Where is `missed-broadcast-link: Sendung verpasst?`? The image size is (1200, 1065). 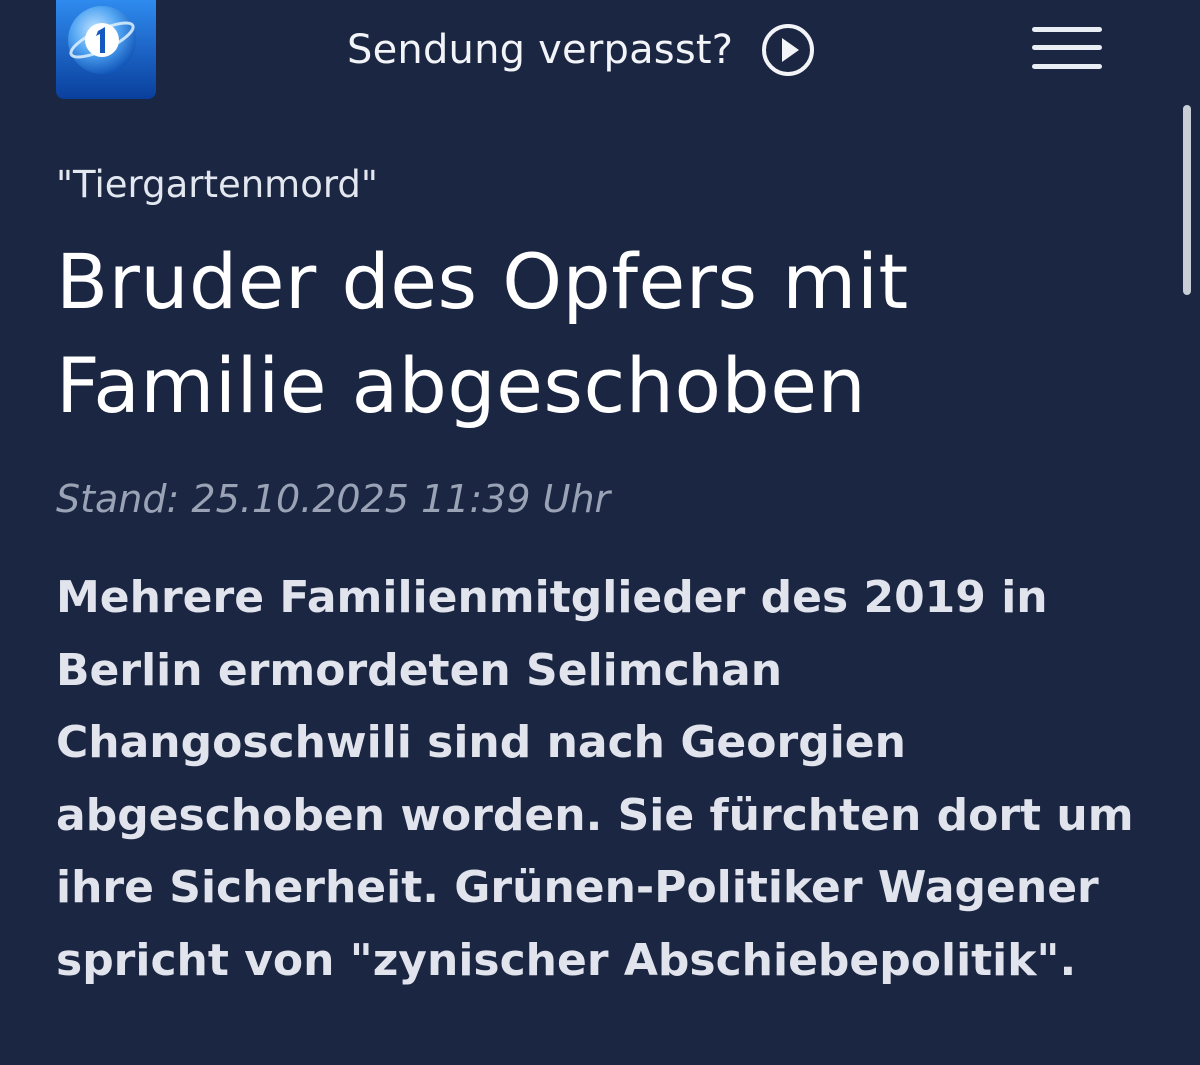 missed-broadcast-link: Sendung verpasst? is located at coordinates (581, 50).